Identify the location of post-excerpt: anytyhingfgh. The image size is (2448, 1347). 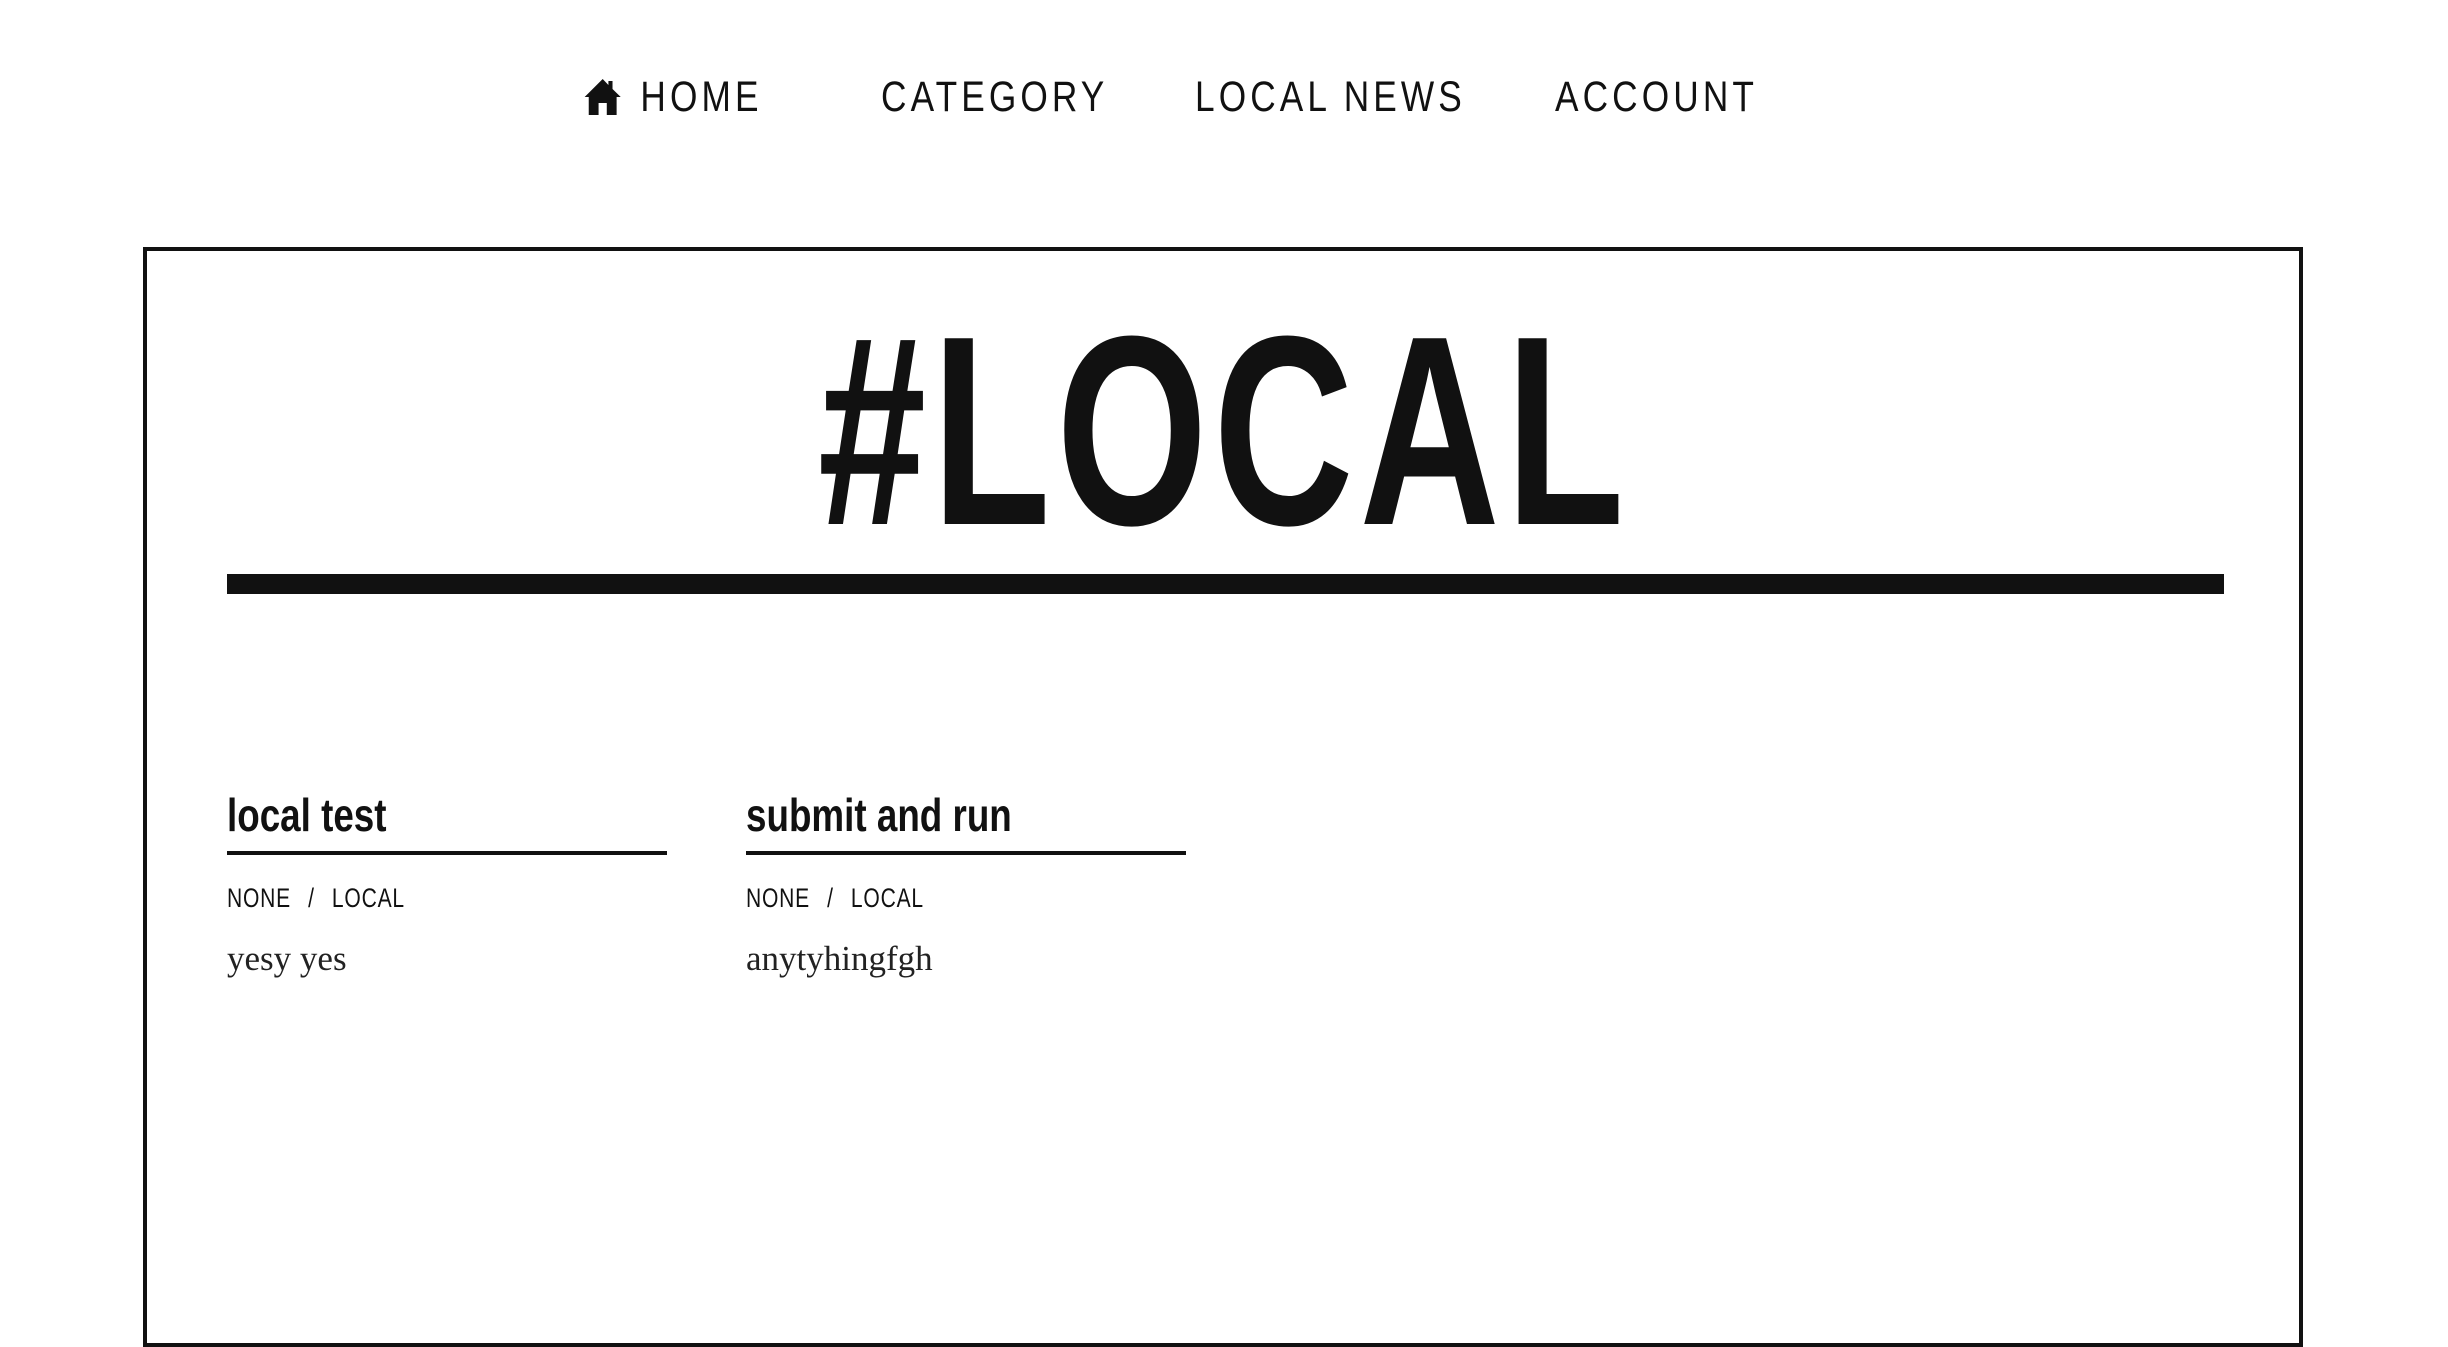
(839, 958).